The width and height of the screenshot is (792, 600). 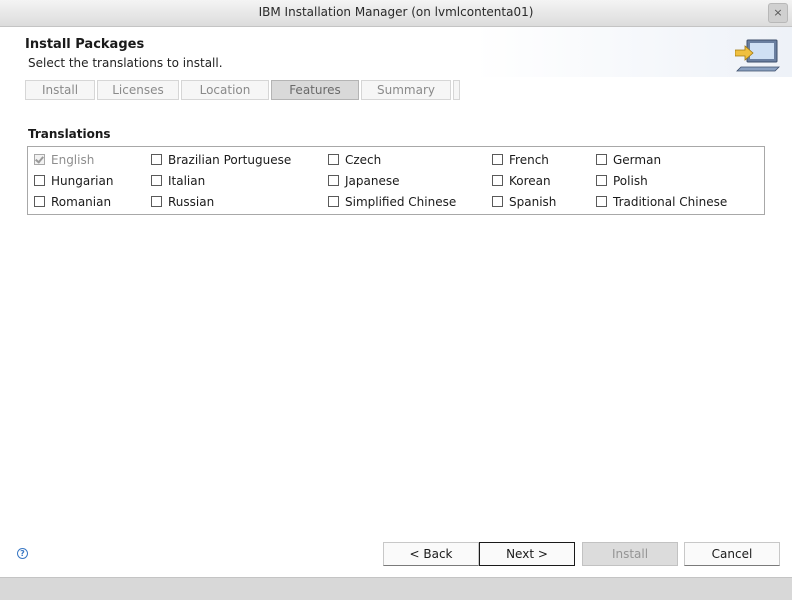 What do you see at coordinates (524, 202) in the screenshot?
I see `option-spanish: Spanish` at bounding box center [524, 202].